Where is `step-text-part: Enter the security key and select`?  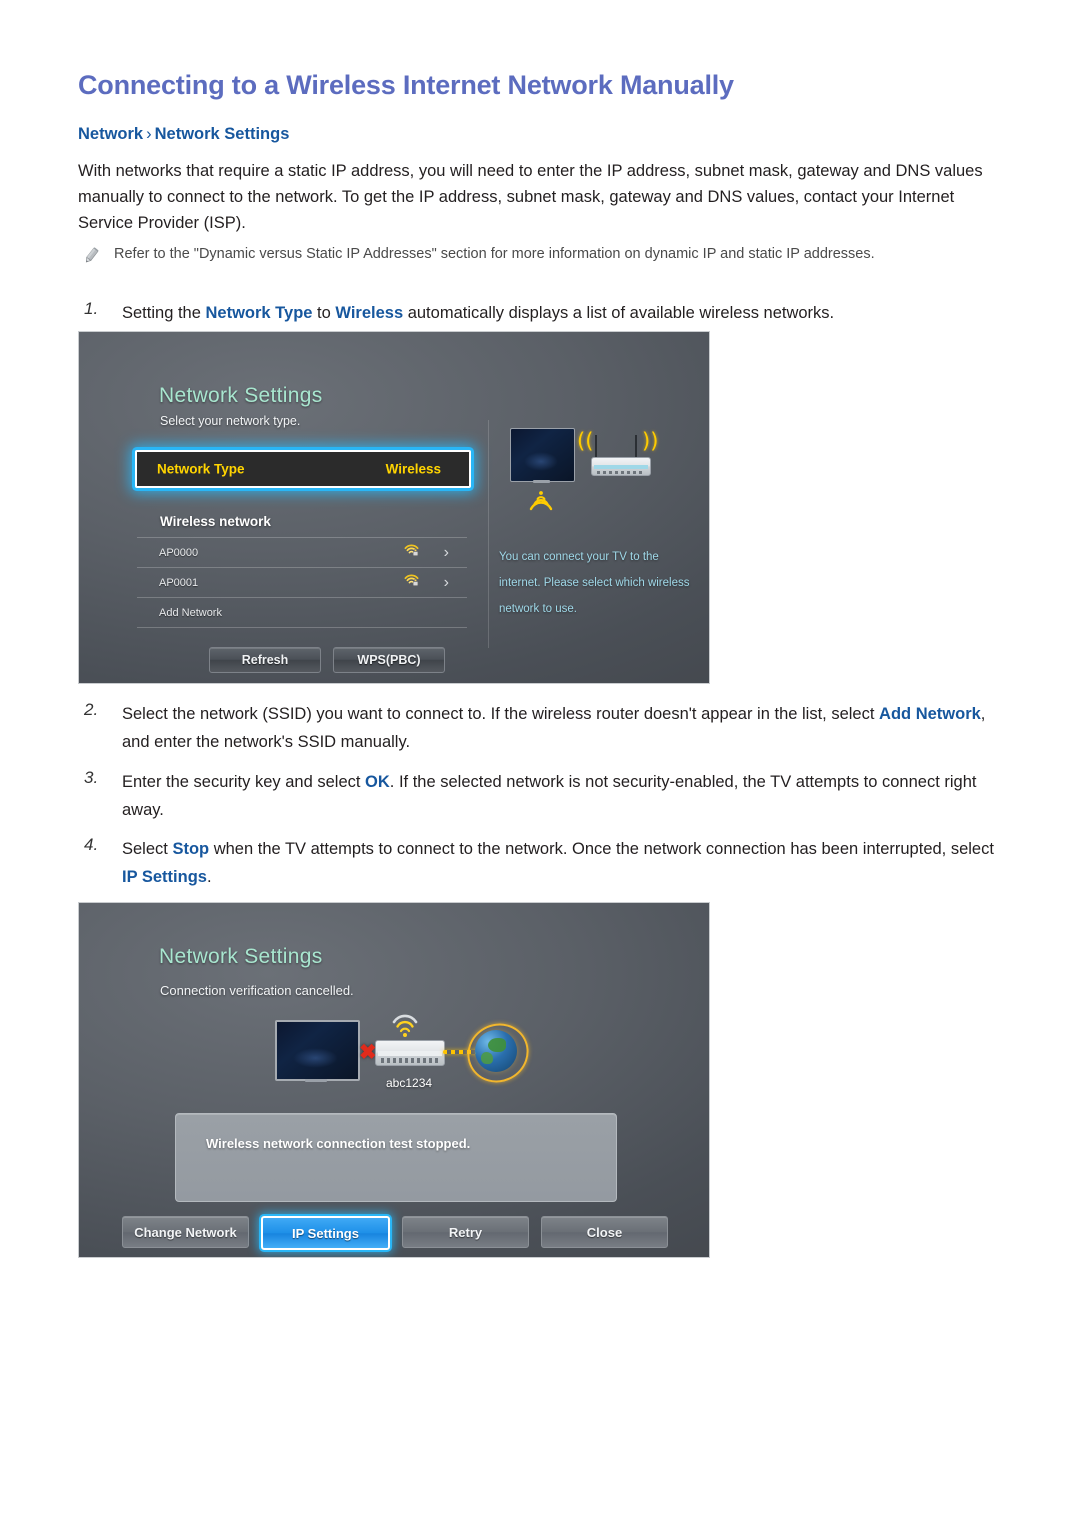 step-text-part: Enter the security key and select is located at coordinates (244, 782).